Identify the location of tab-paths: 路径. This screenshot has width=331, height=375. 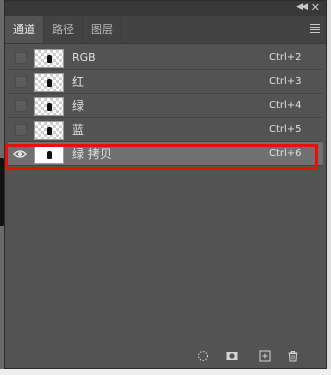
(63, 29).